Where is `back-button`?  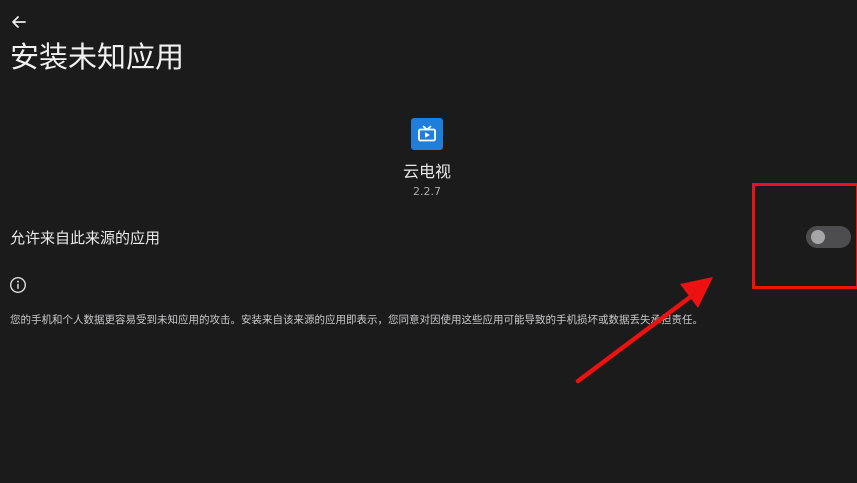 back-button is located at coordinates (19, 22).